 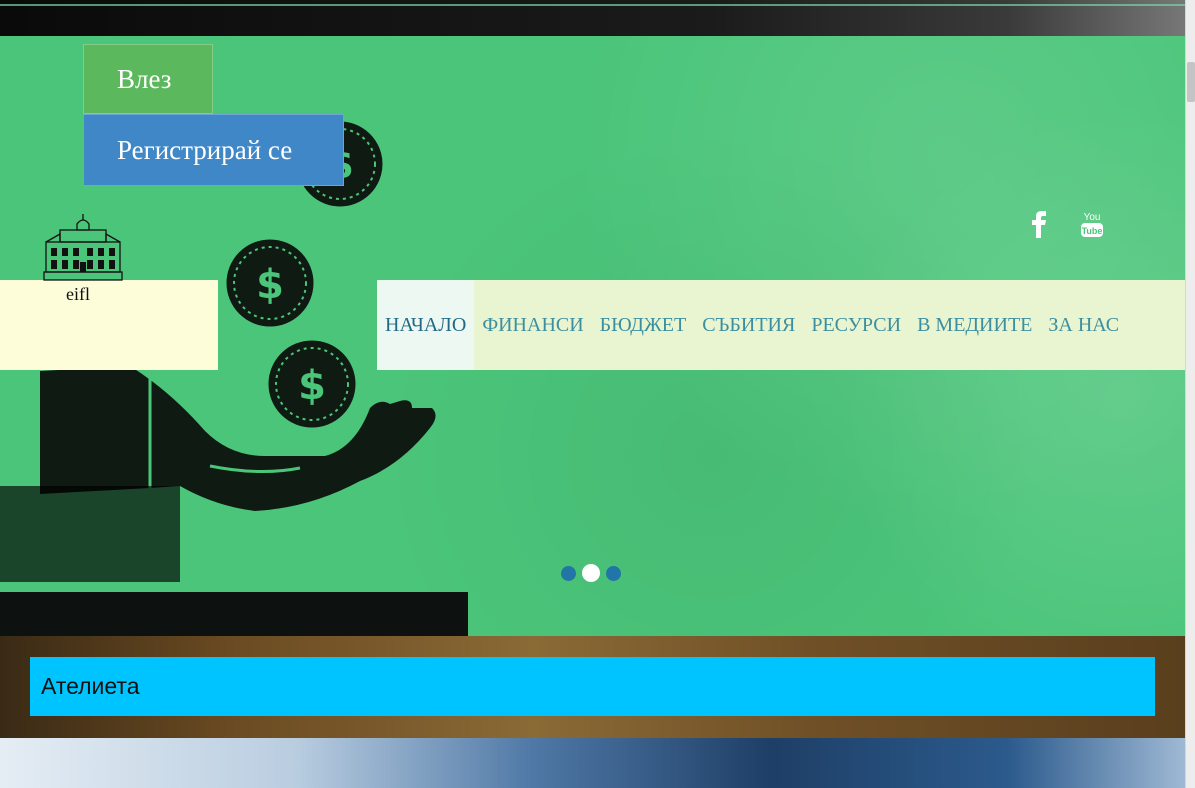 What do you see at coordinates (1092, 217) in the screenshot?
I see `svg-text: You` at bounding box center [1092, 217].